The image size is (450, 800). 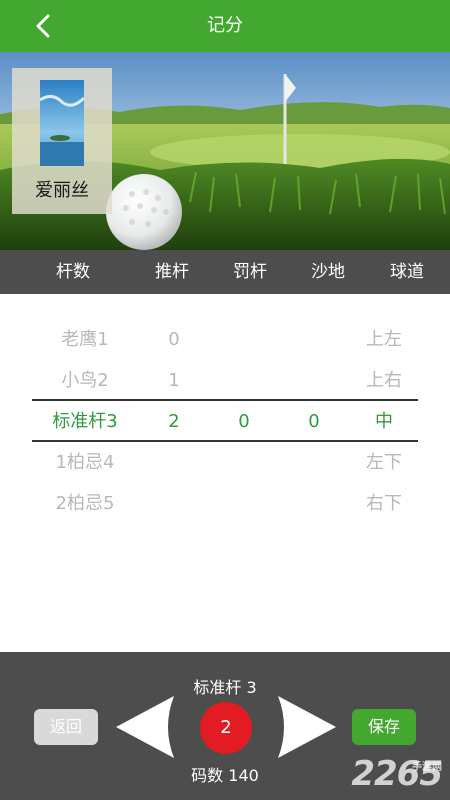 What do you see at coordinates (73, 272) in the screenshot?
I see `column-strokes: 杆数` at bounding box center [73, 272].